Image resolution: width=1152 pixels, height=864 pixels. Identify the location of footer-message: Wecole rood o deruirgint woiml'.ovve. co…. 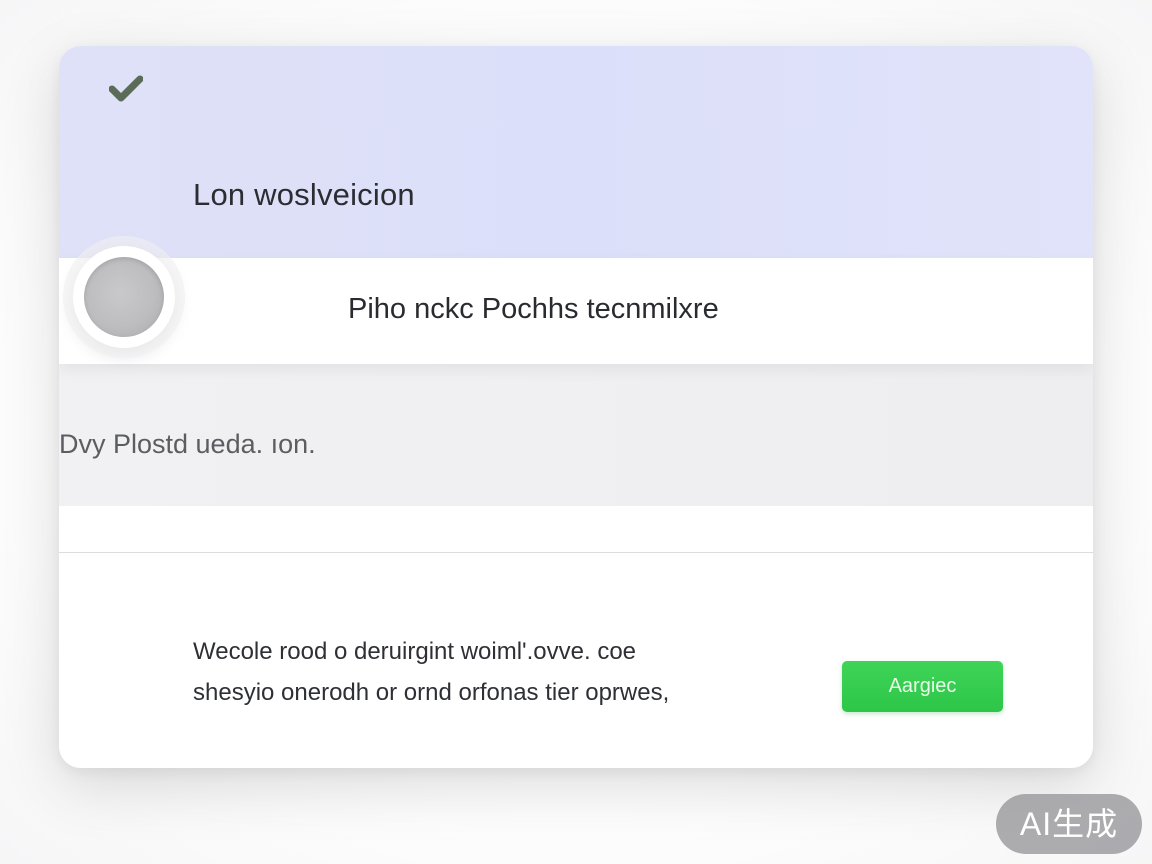
(473, 672).